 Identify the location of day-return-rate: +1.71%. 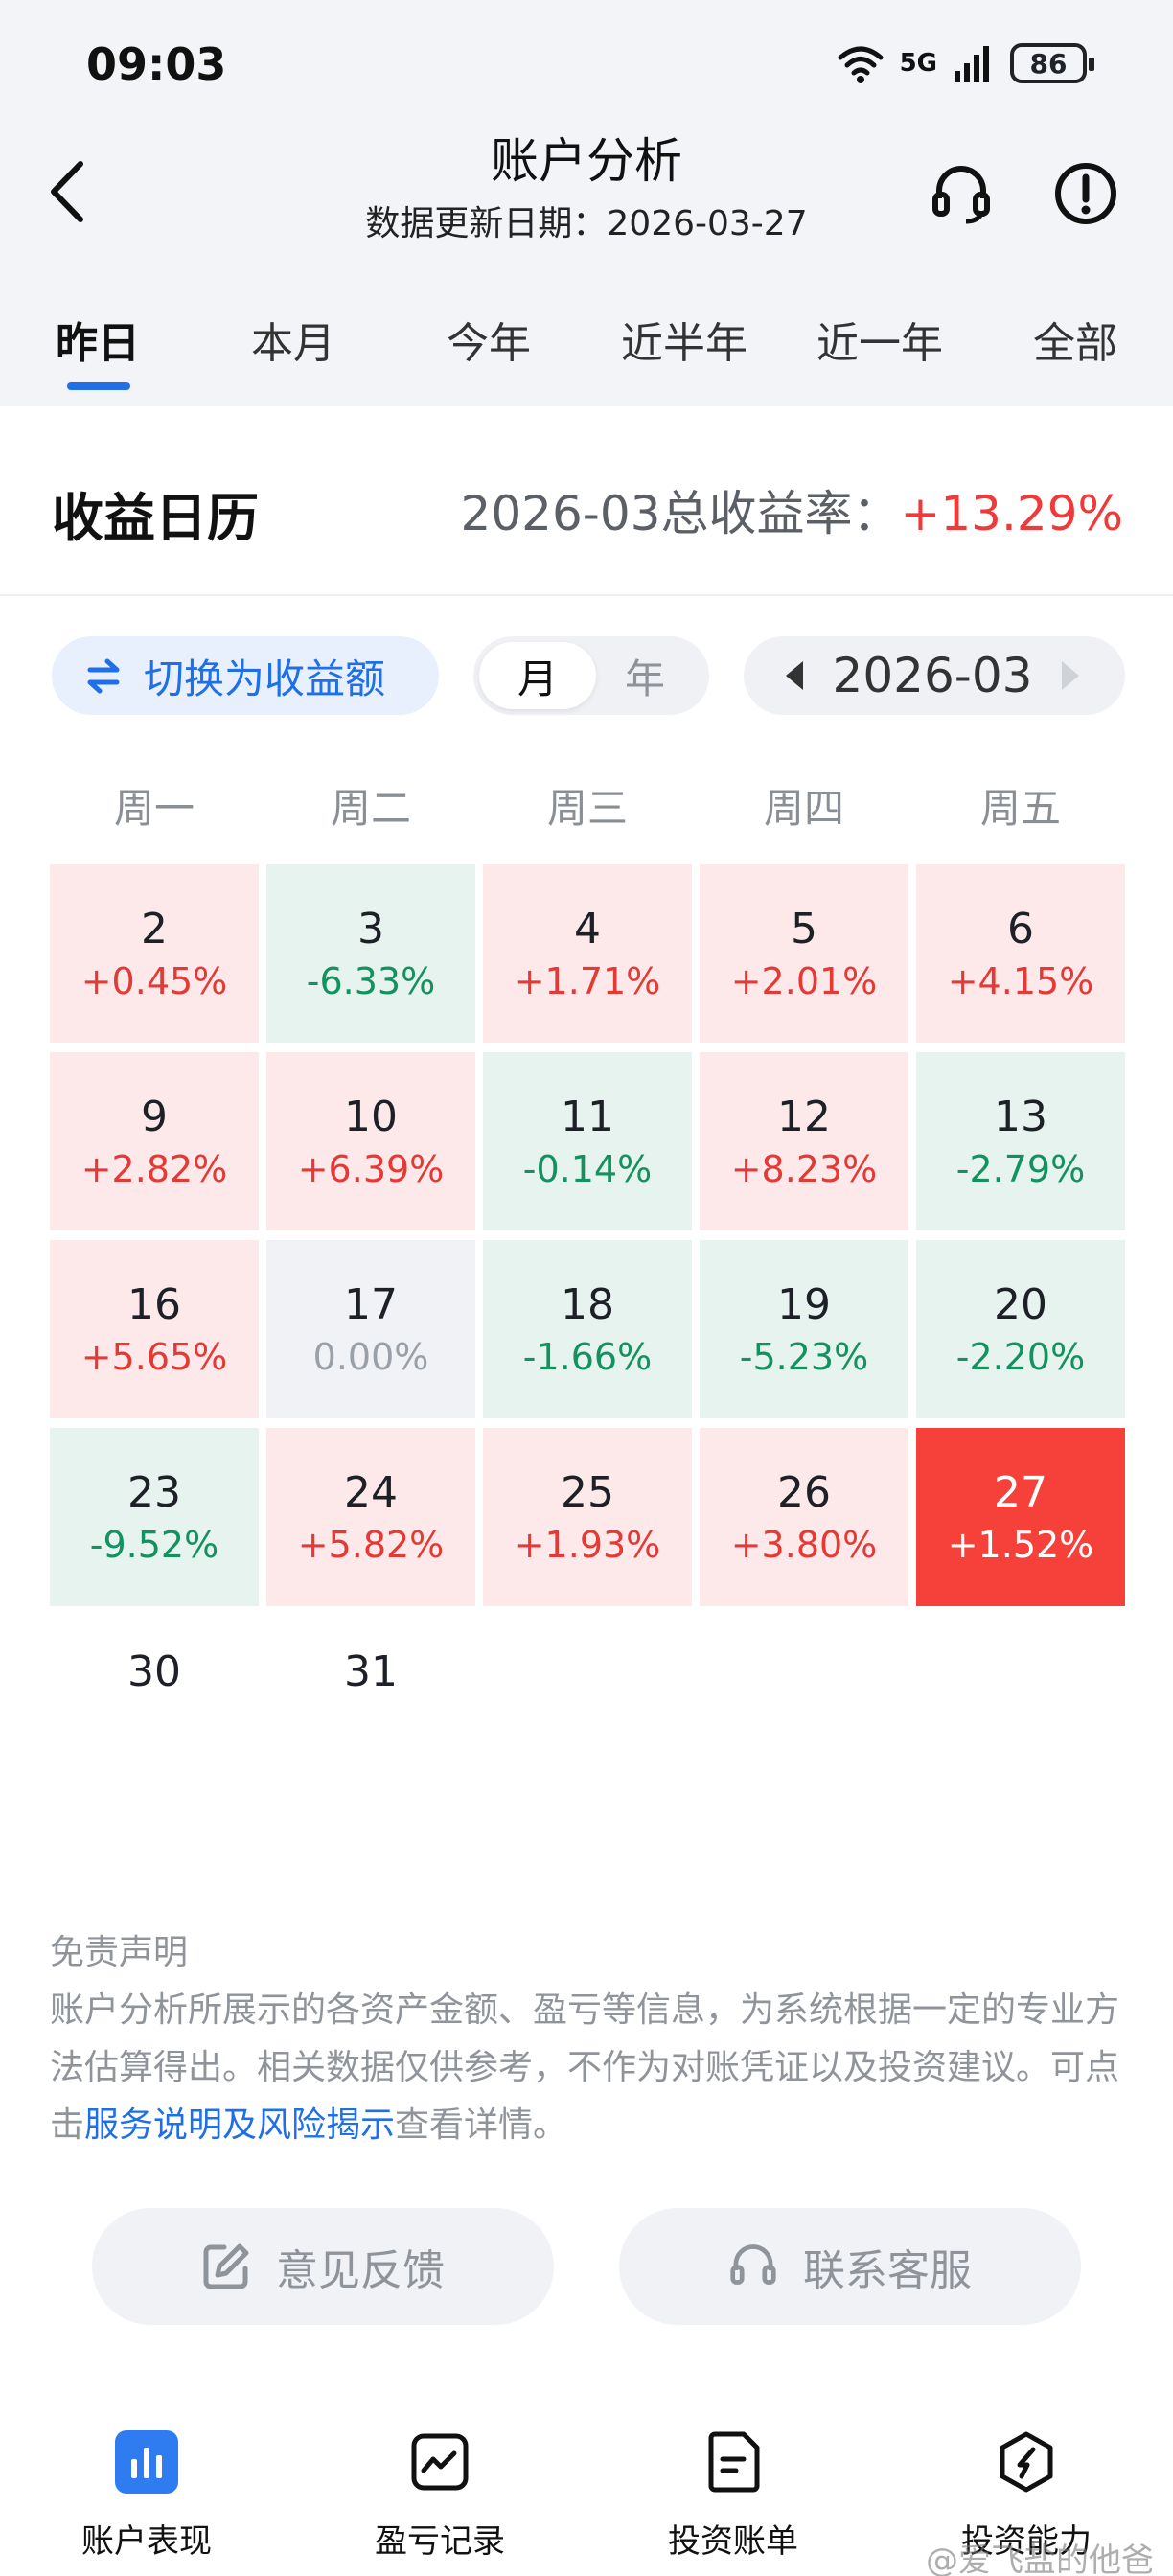
(587, 981).